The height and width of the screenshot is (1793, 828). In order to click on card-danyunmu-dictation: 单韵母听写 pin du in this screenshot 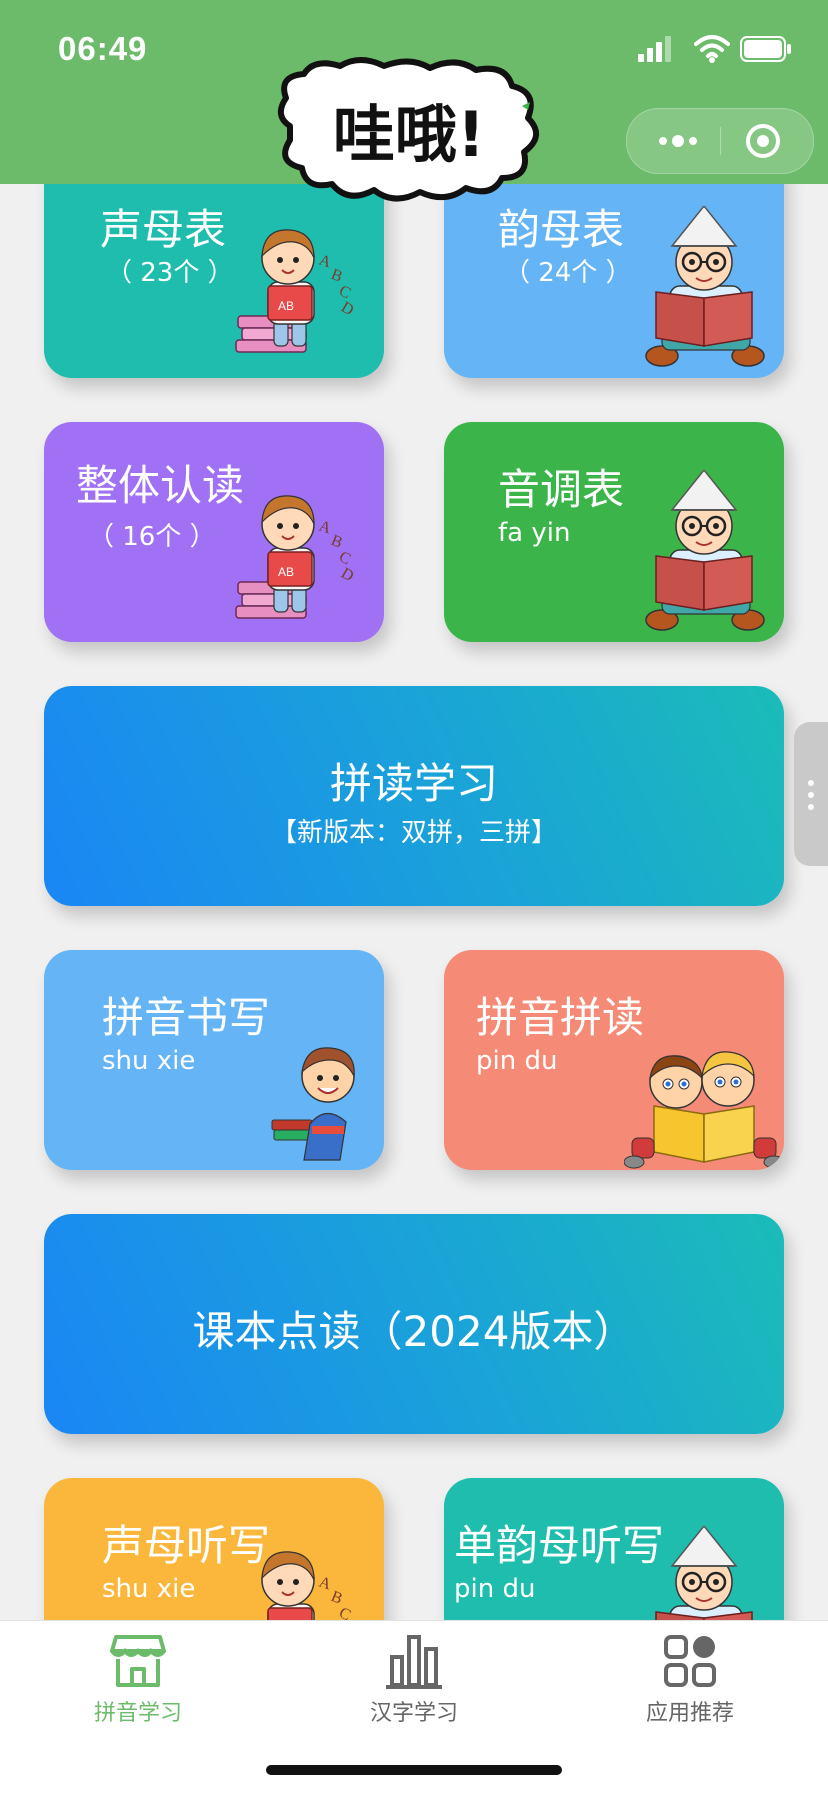, I will do `click(614, 1549)`.